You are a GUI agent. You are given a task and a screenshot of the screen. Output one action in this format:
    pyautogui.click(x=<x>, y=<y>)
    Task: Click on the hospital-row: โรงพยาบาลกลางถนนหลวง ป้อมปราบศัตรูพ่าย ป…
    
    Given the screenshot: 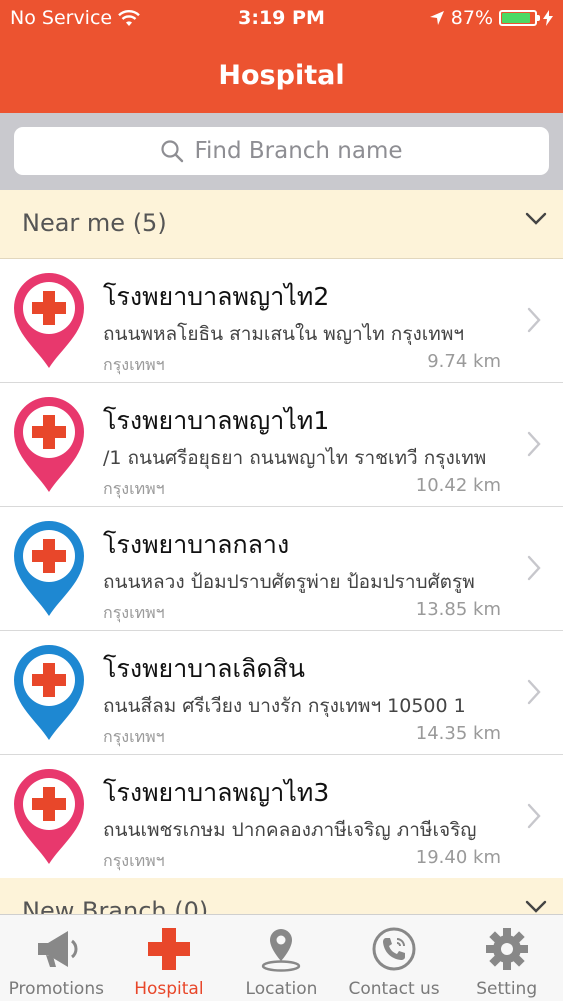 What is the action you would take?
    pyautogui.click(x=281, y=569)
    